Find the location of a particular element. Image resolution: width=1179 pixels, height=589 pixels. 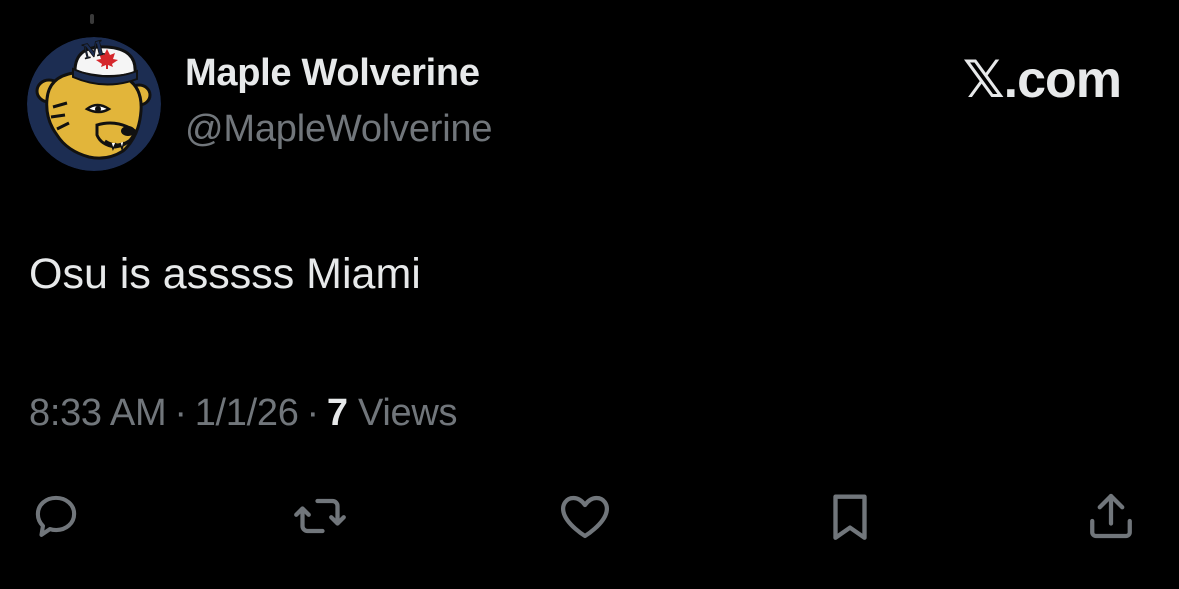

tweet-date: 1/1/26 is located at coordinates (247, 413).